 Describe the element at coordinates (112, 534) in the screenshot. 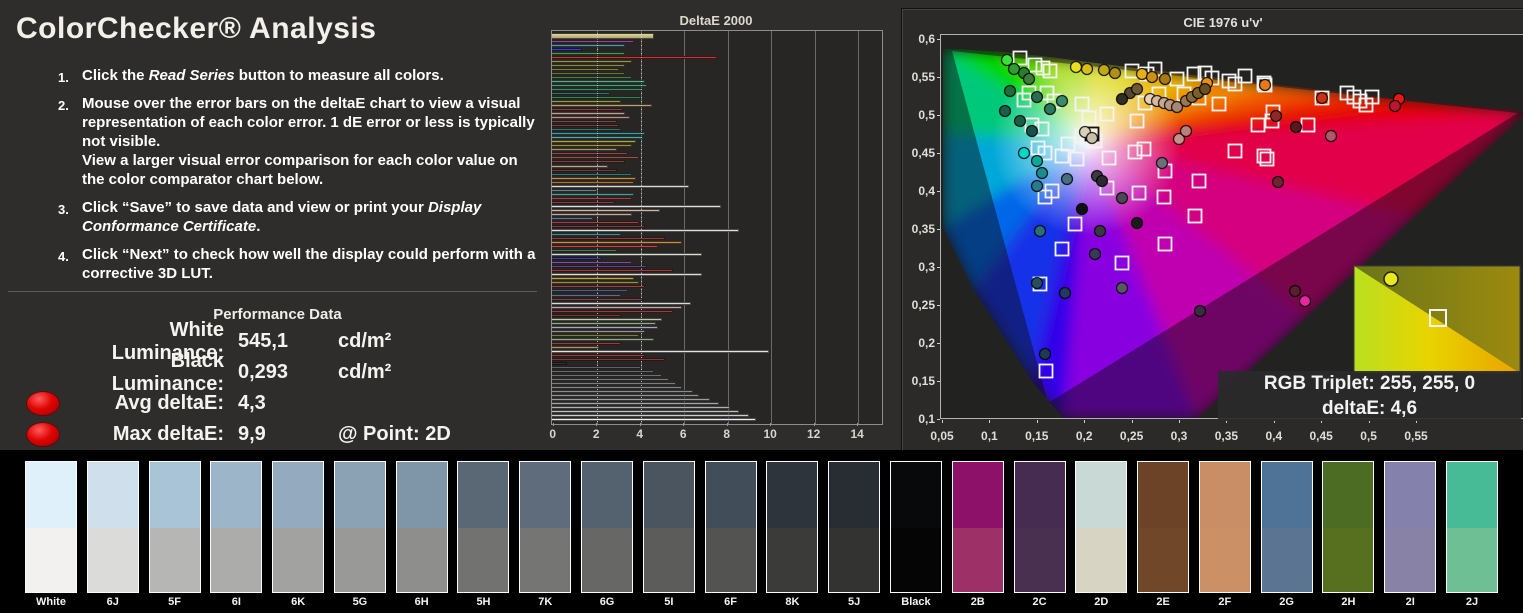

I see `swatch-column: 6J` at that location.